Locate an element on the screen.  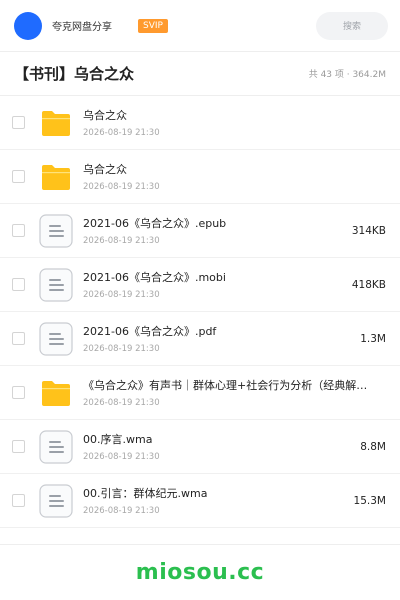
item-summary: 共 43 项 · 364.2M is located at coordinates (347, 75).